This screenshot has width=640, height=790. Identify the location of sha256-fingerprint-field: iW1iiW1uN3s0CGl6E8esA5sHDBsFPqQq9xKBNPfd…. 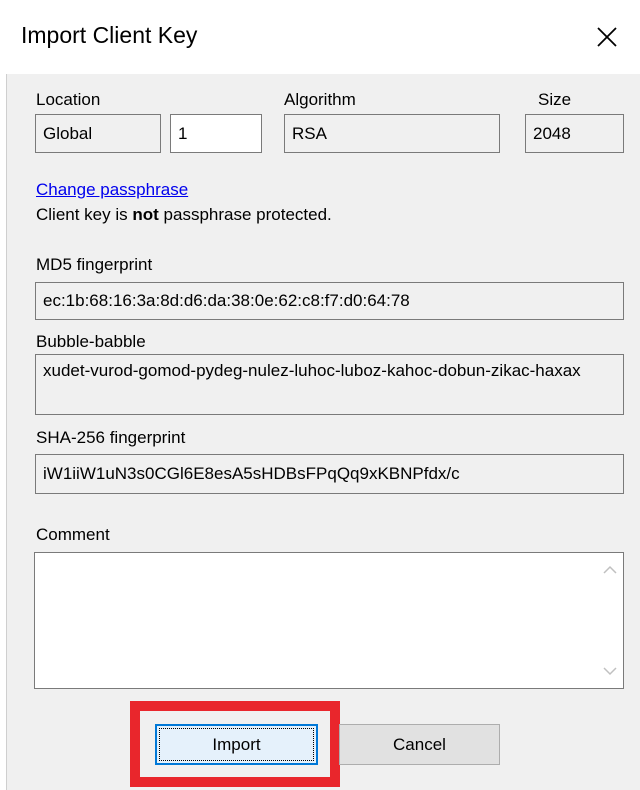
(329, 474).